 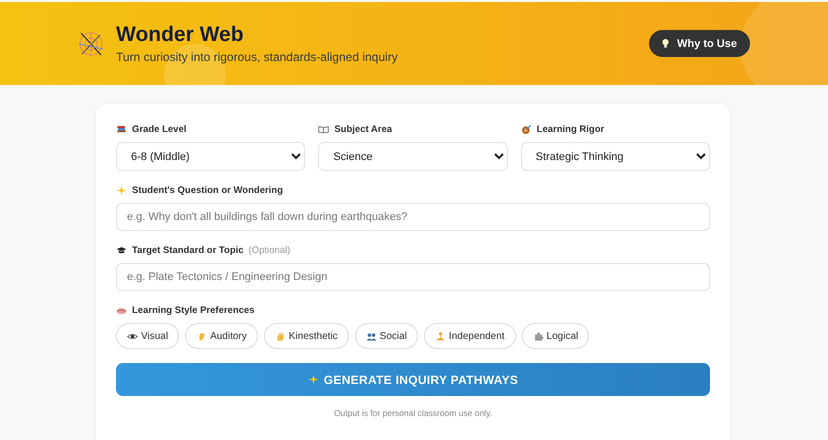 What do you see at coordinates (440, 336) in the screenshot?
I see `meditating-person-icon` at bounding box center [440, 336].